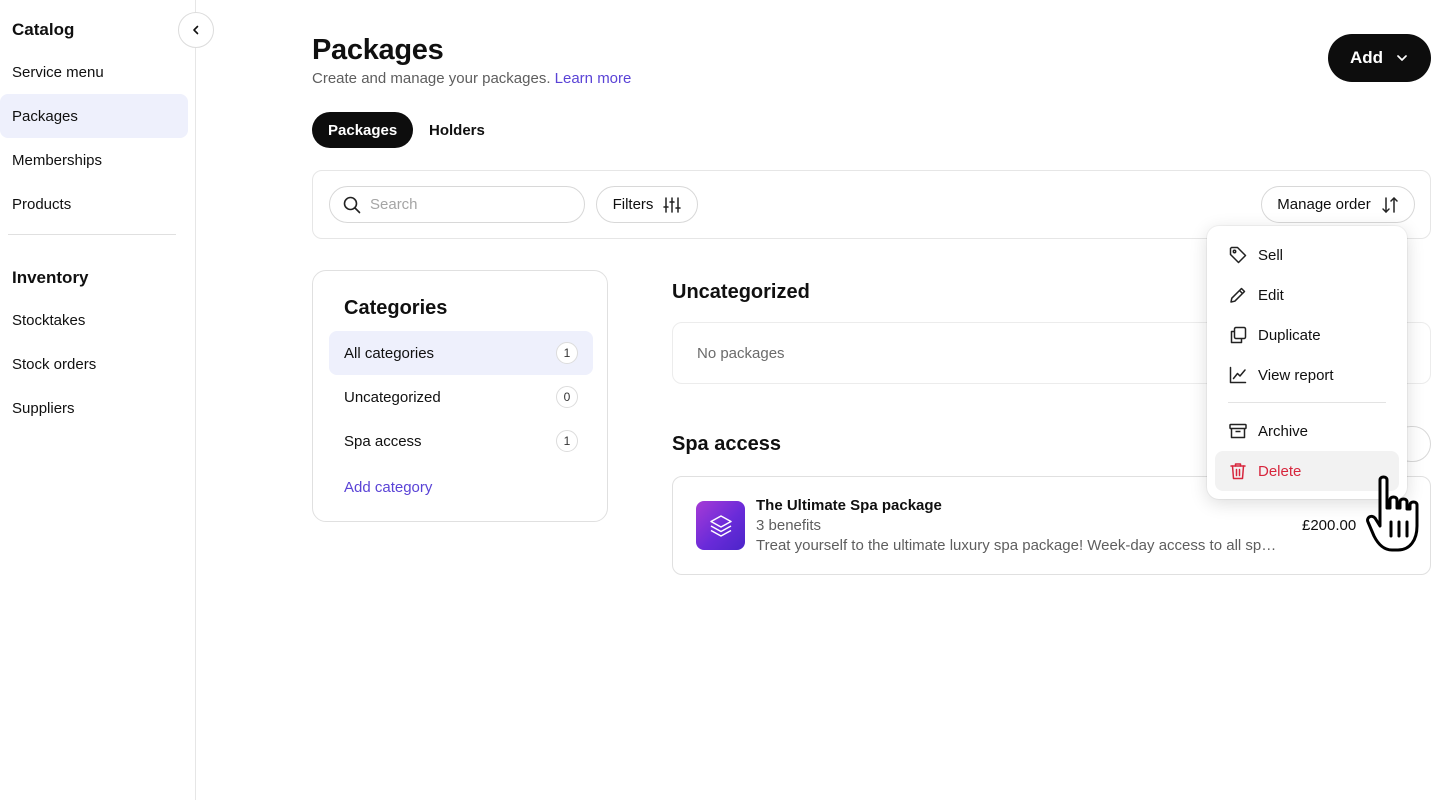 The height and width of the screenshot is (800, 1440). I want to click on menu-item-label: Duplicate, so click(1289, 335).